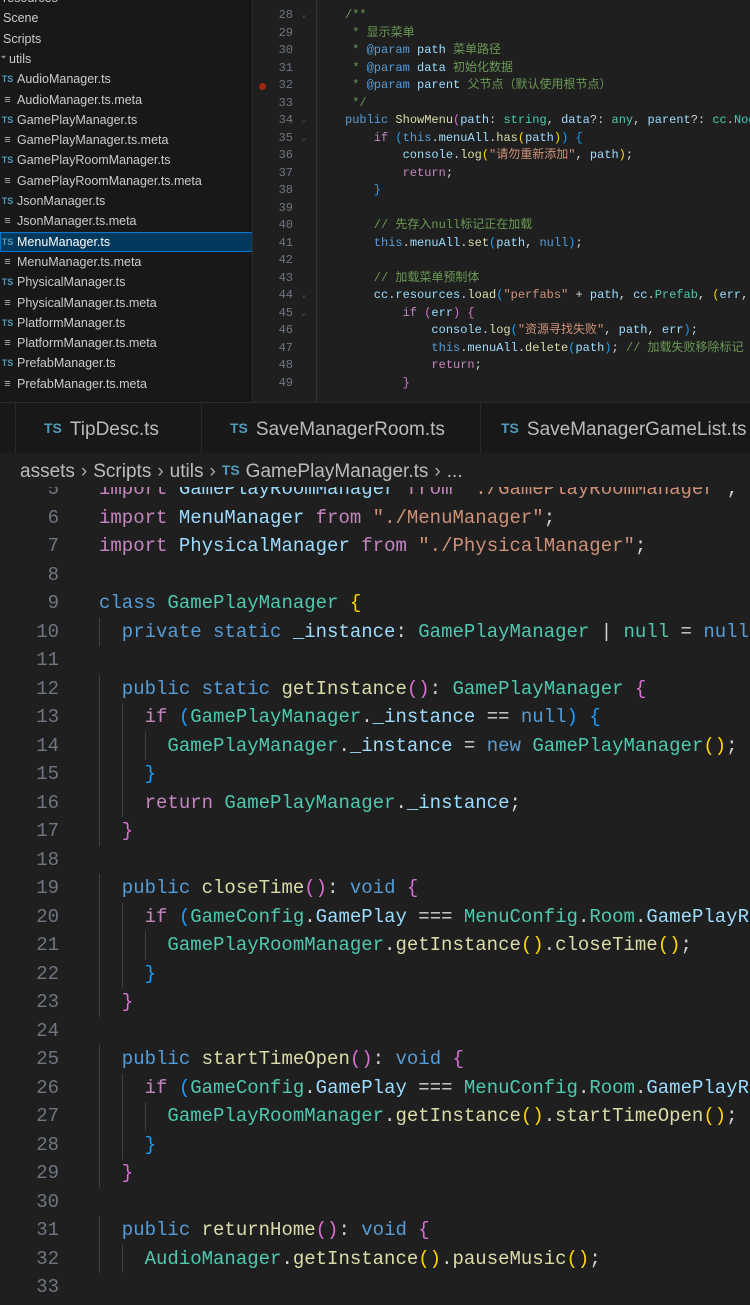  Describe the element at coordinates (356, 102) in the screenshot. I see `code-token: */` at that location.